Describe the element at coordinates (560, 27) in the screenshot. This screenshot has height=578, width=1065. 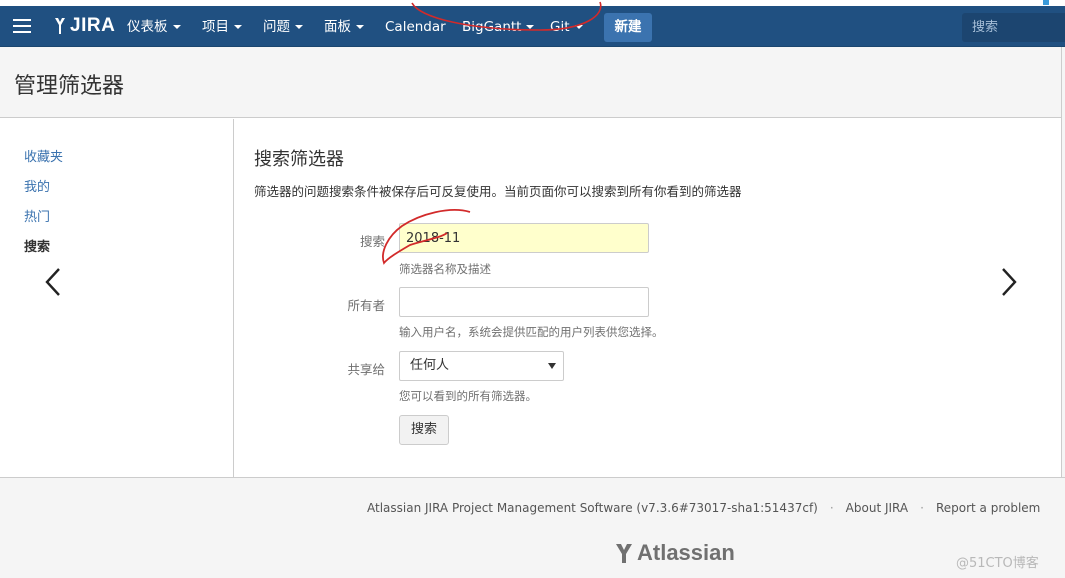
I see `nav-item-label: Git` at that location.